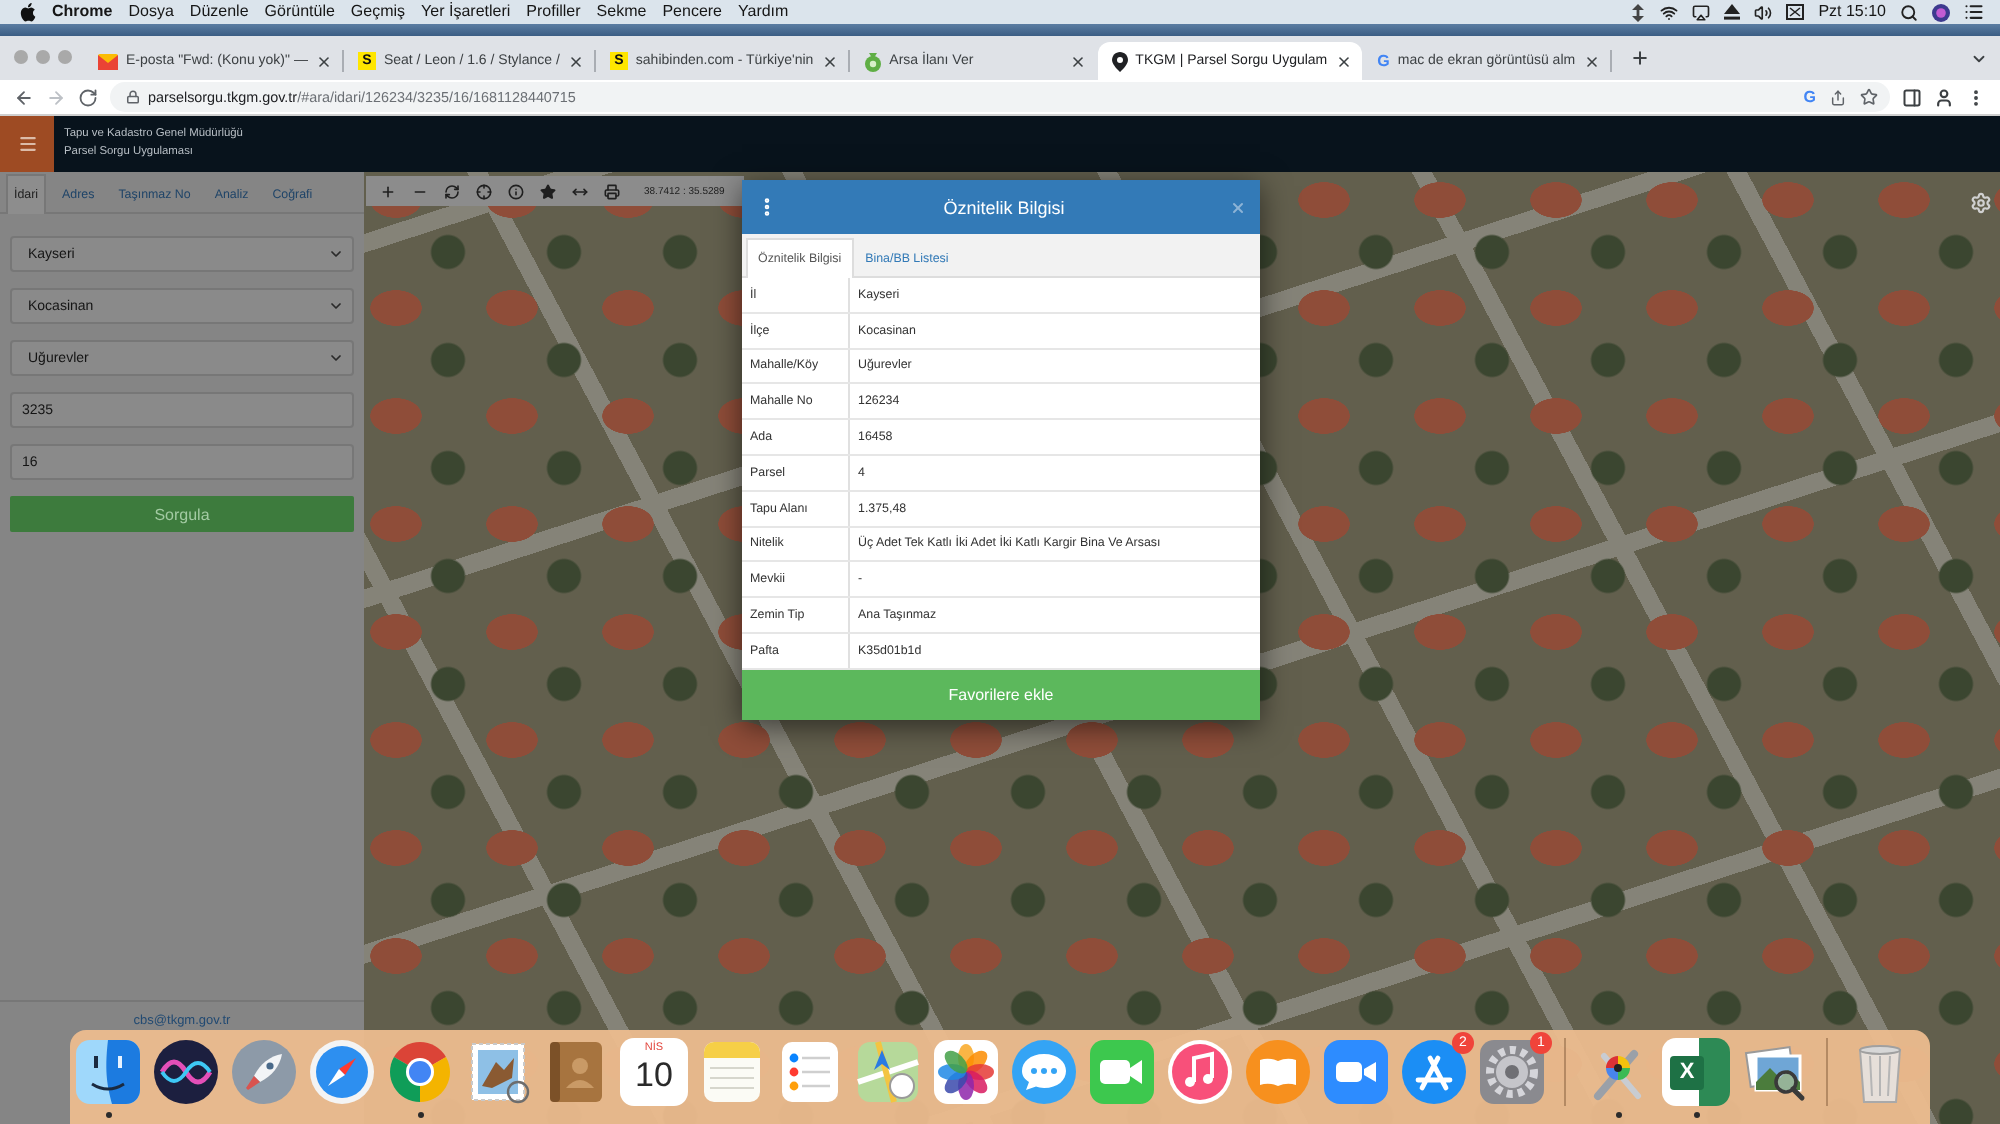 The image size is (2000, 1124). Describe the element at coordinates (1512, 1072) in the screenshot. I see `gear-icon` at that location.